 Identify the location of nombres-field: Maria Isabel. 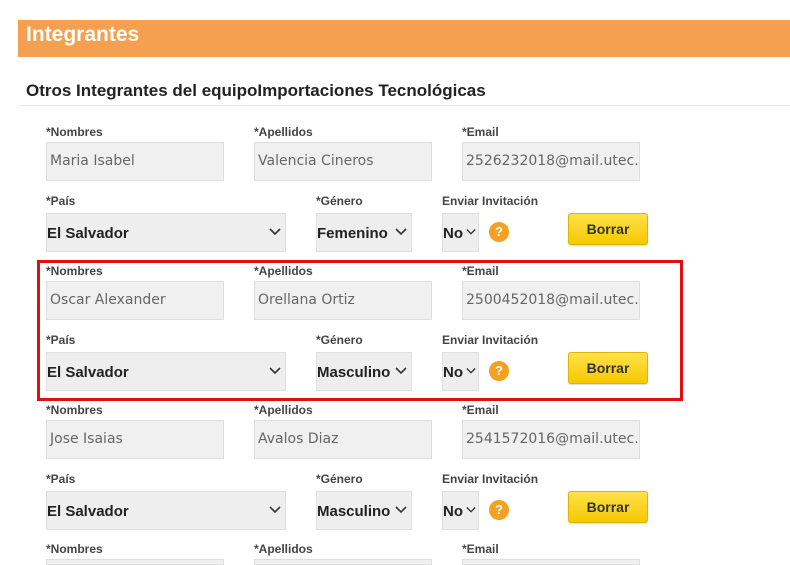
(135, 161).